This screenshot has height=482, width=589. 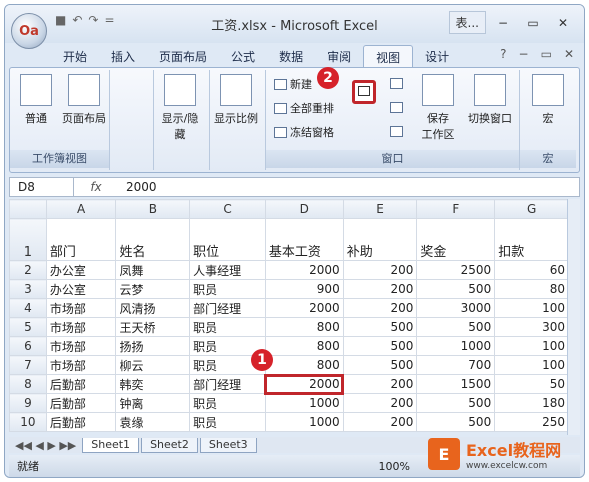 What do you see at coordinates (28, 270) in the screenshot?
I see `row-header: 2` at bounding box center [28, 270].